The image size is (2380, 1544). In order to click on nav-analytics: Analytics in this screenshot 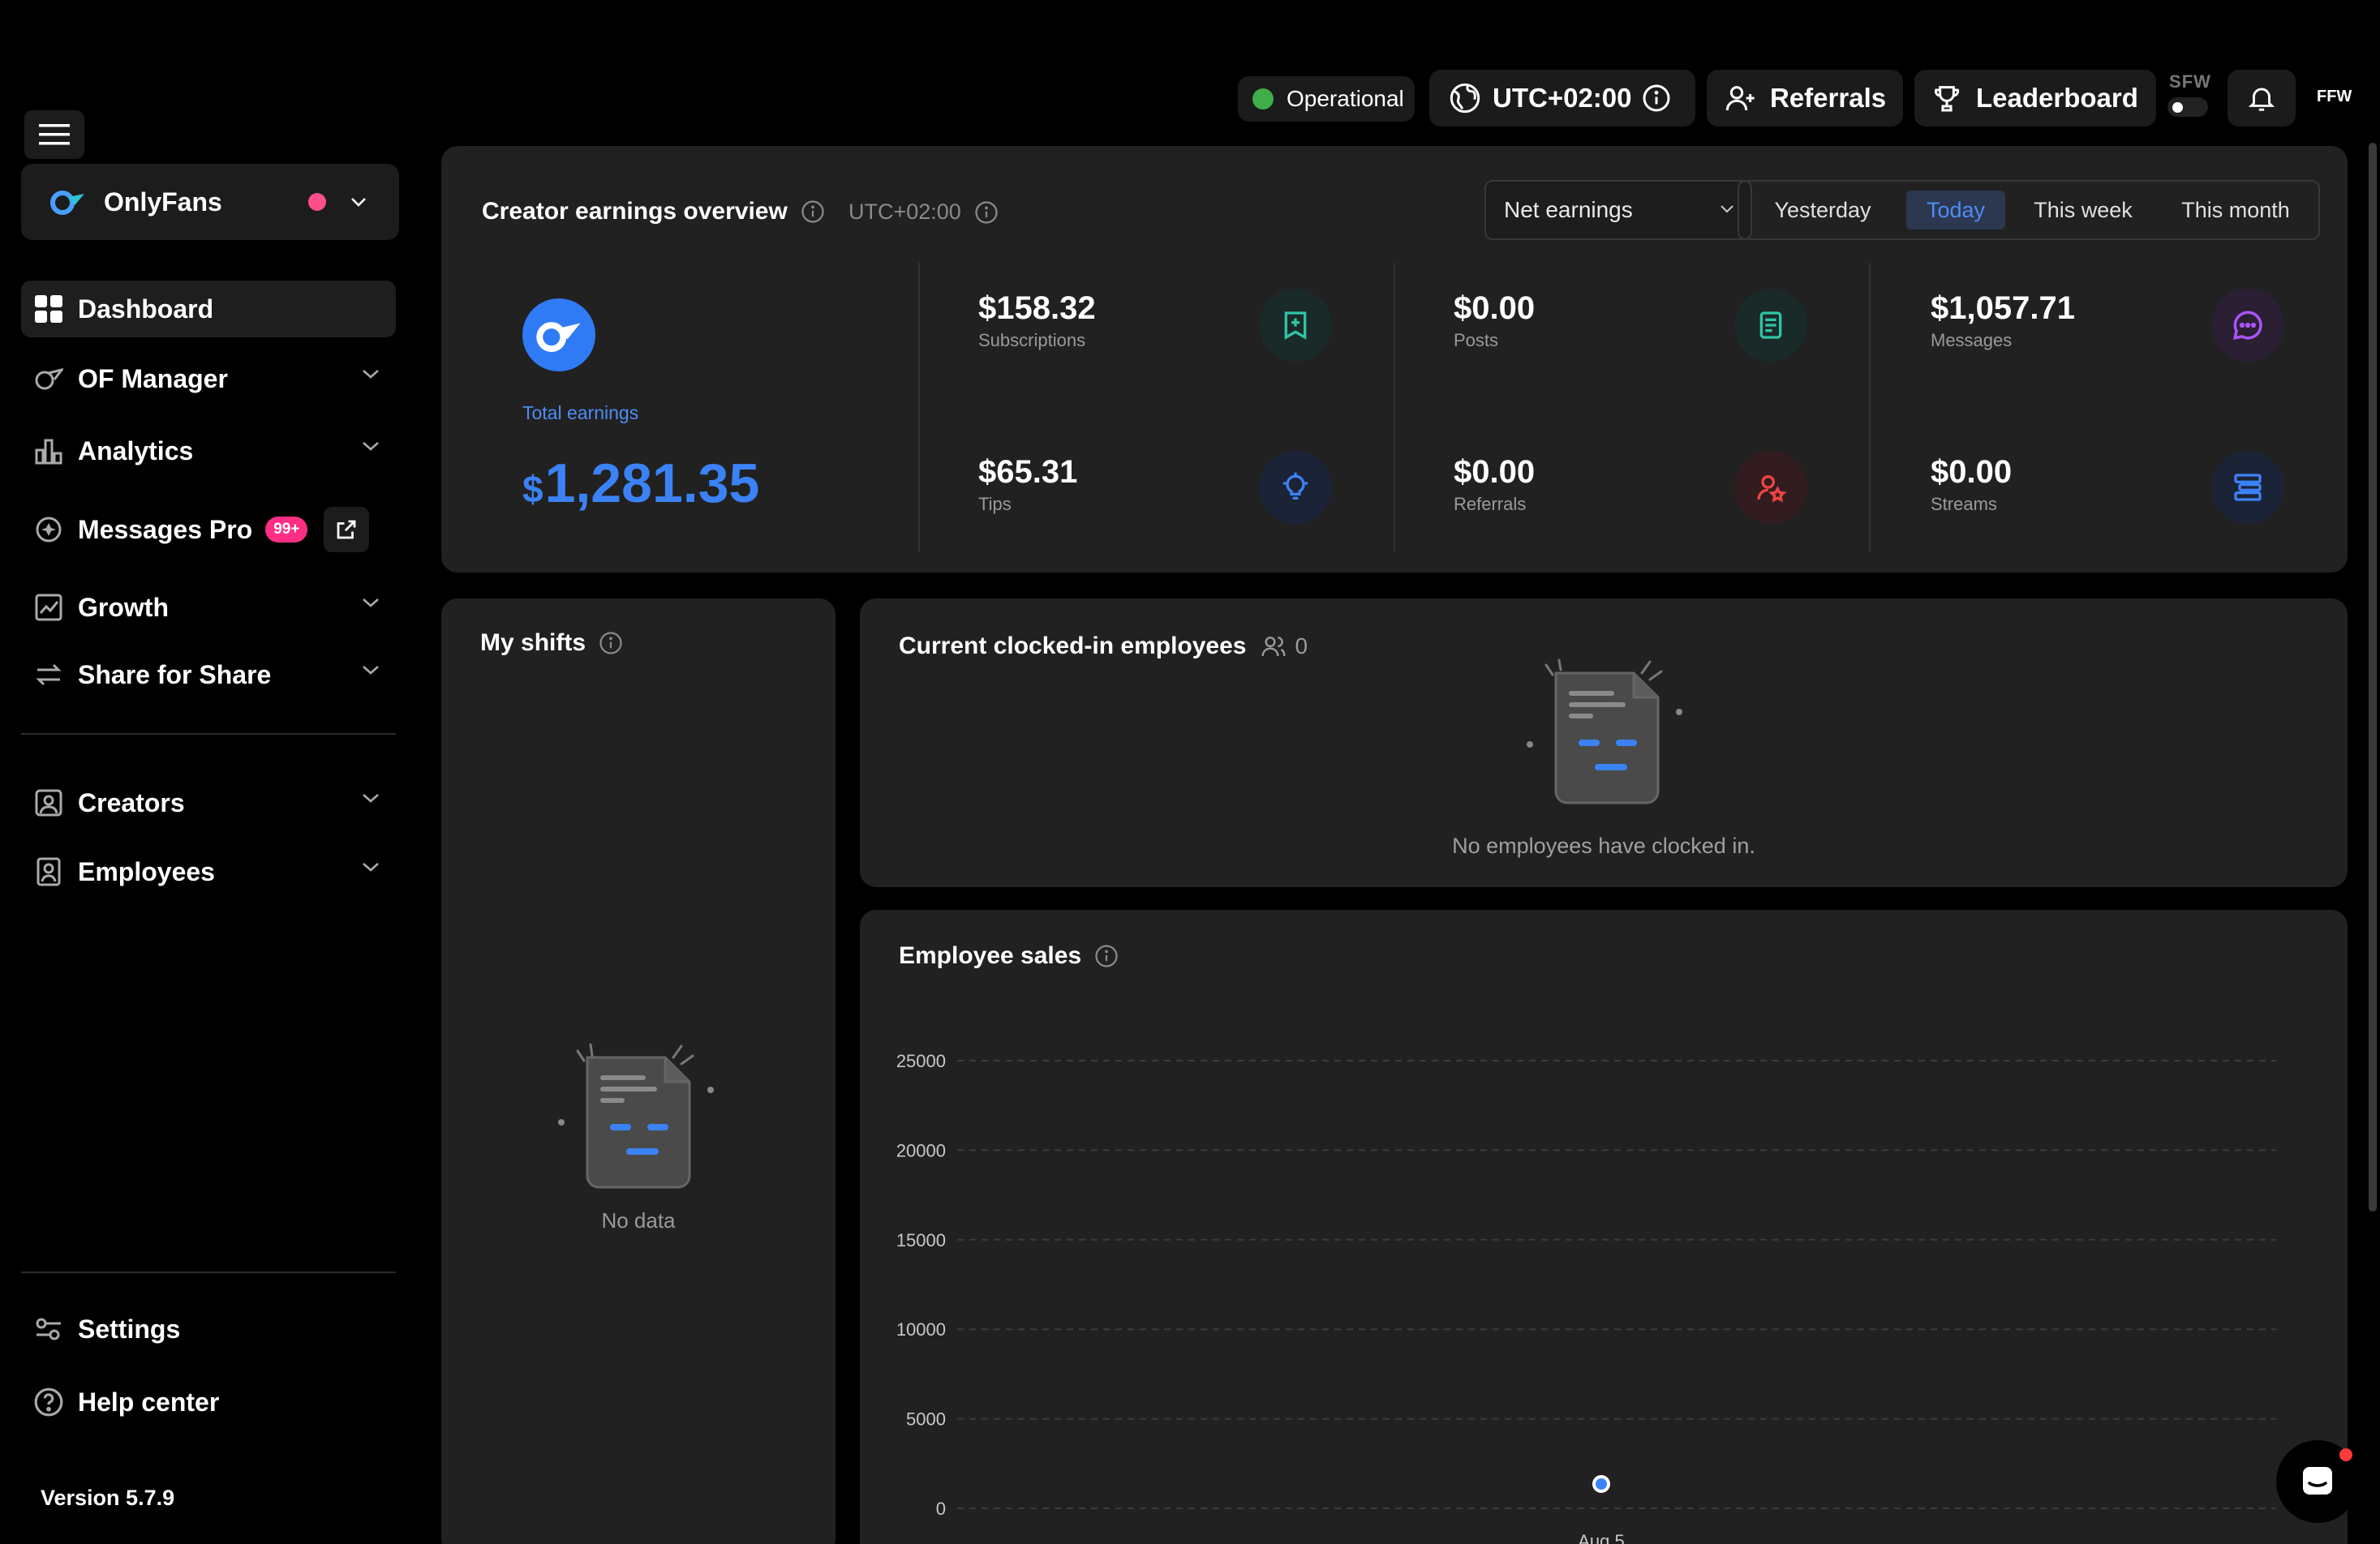, I will do `click(209, 450)`.